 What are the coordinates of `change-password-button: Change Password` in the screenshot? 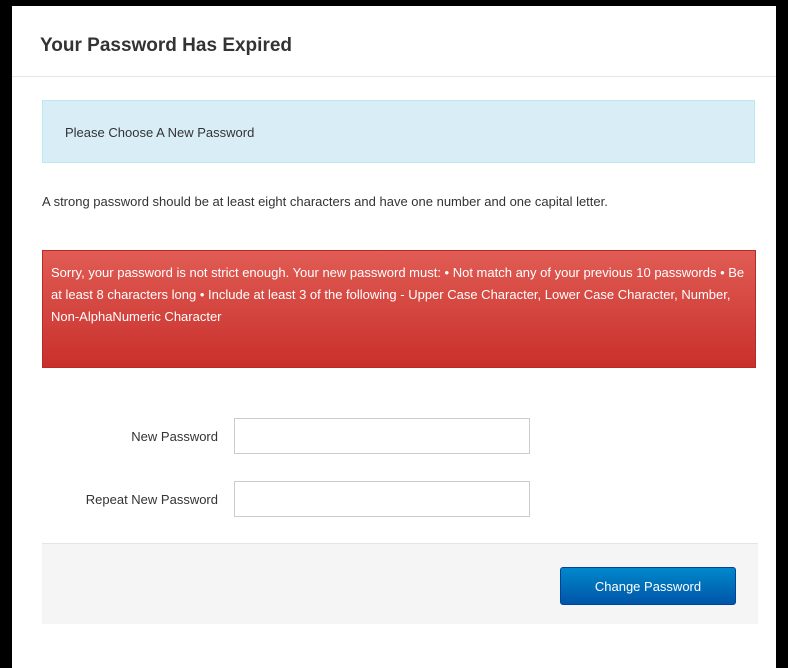 It's located at (648, 586).